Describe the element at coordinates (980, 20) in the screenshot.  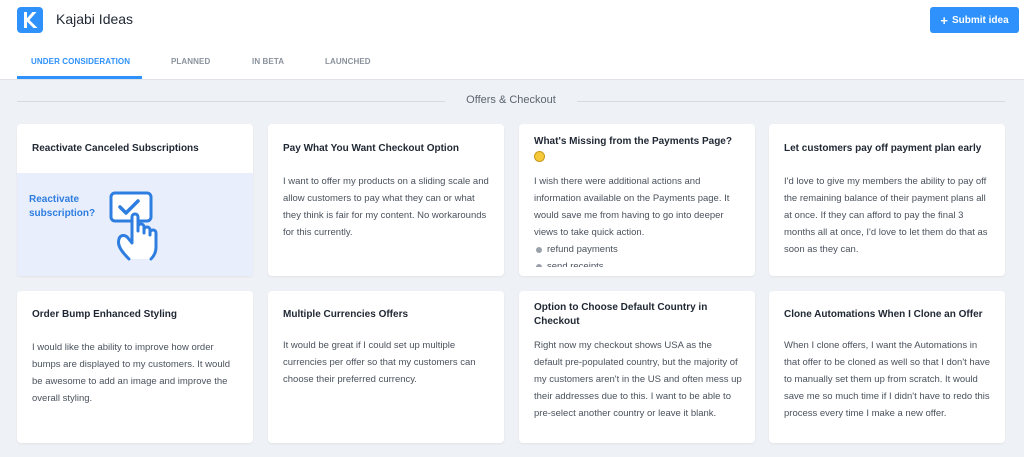
I see `submit-idea-label: Submit idea` at that location.